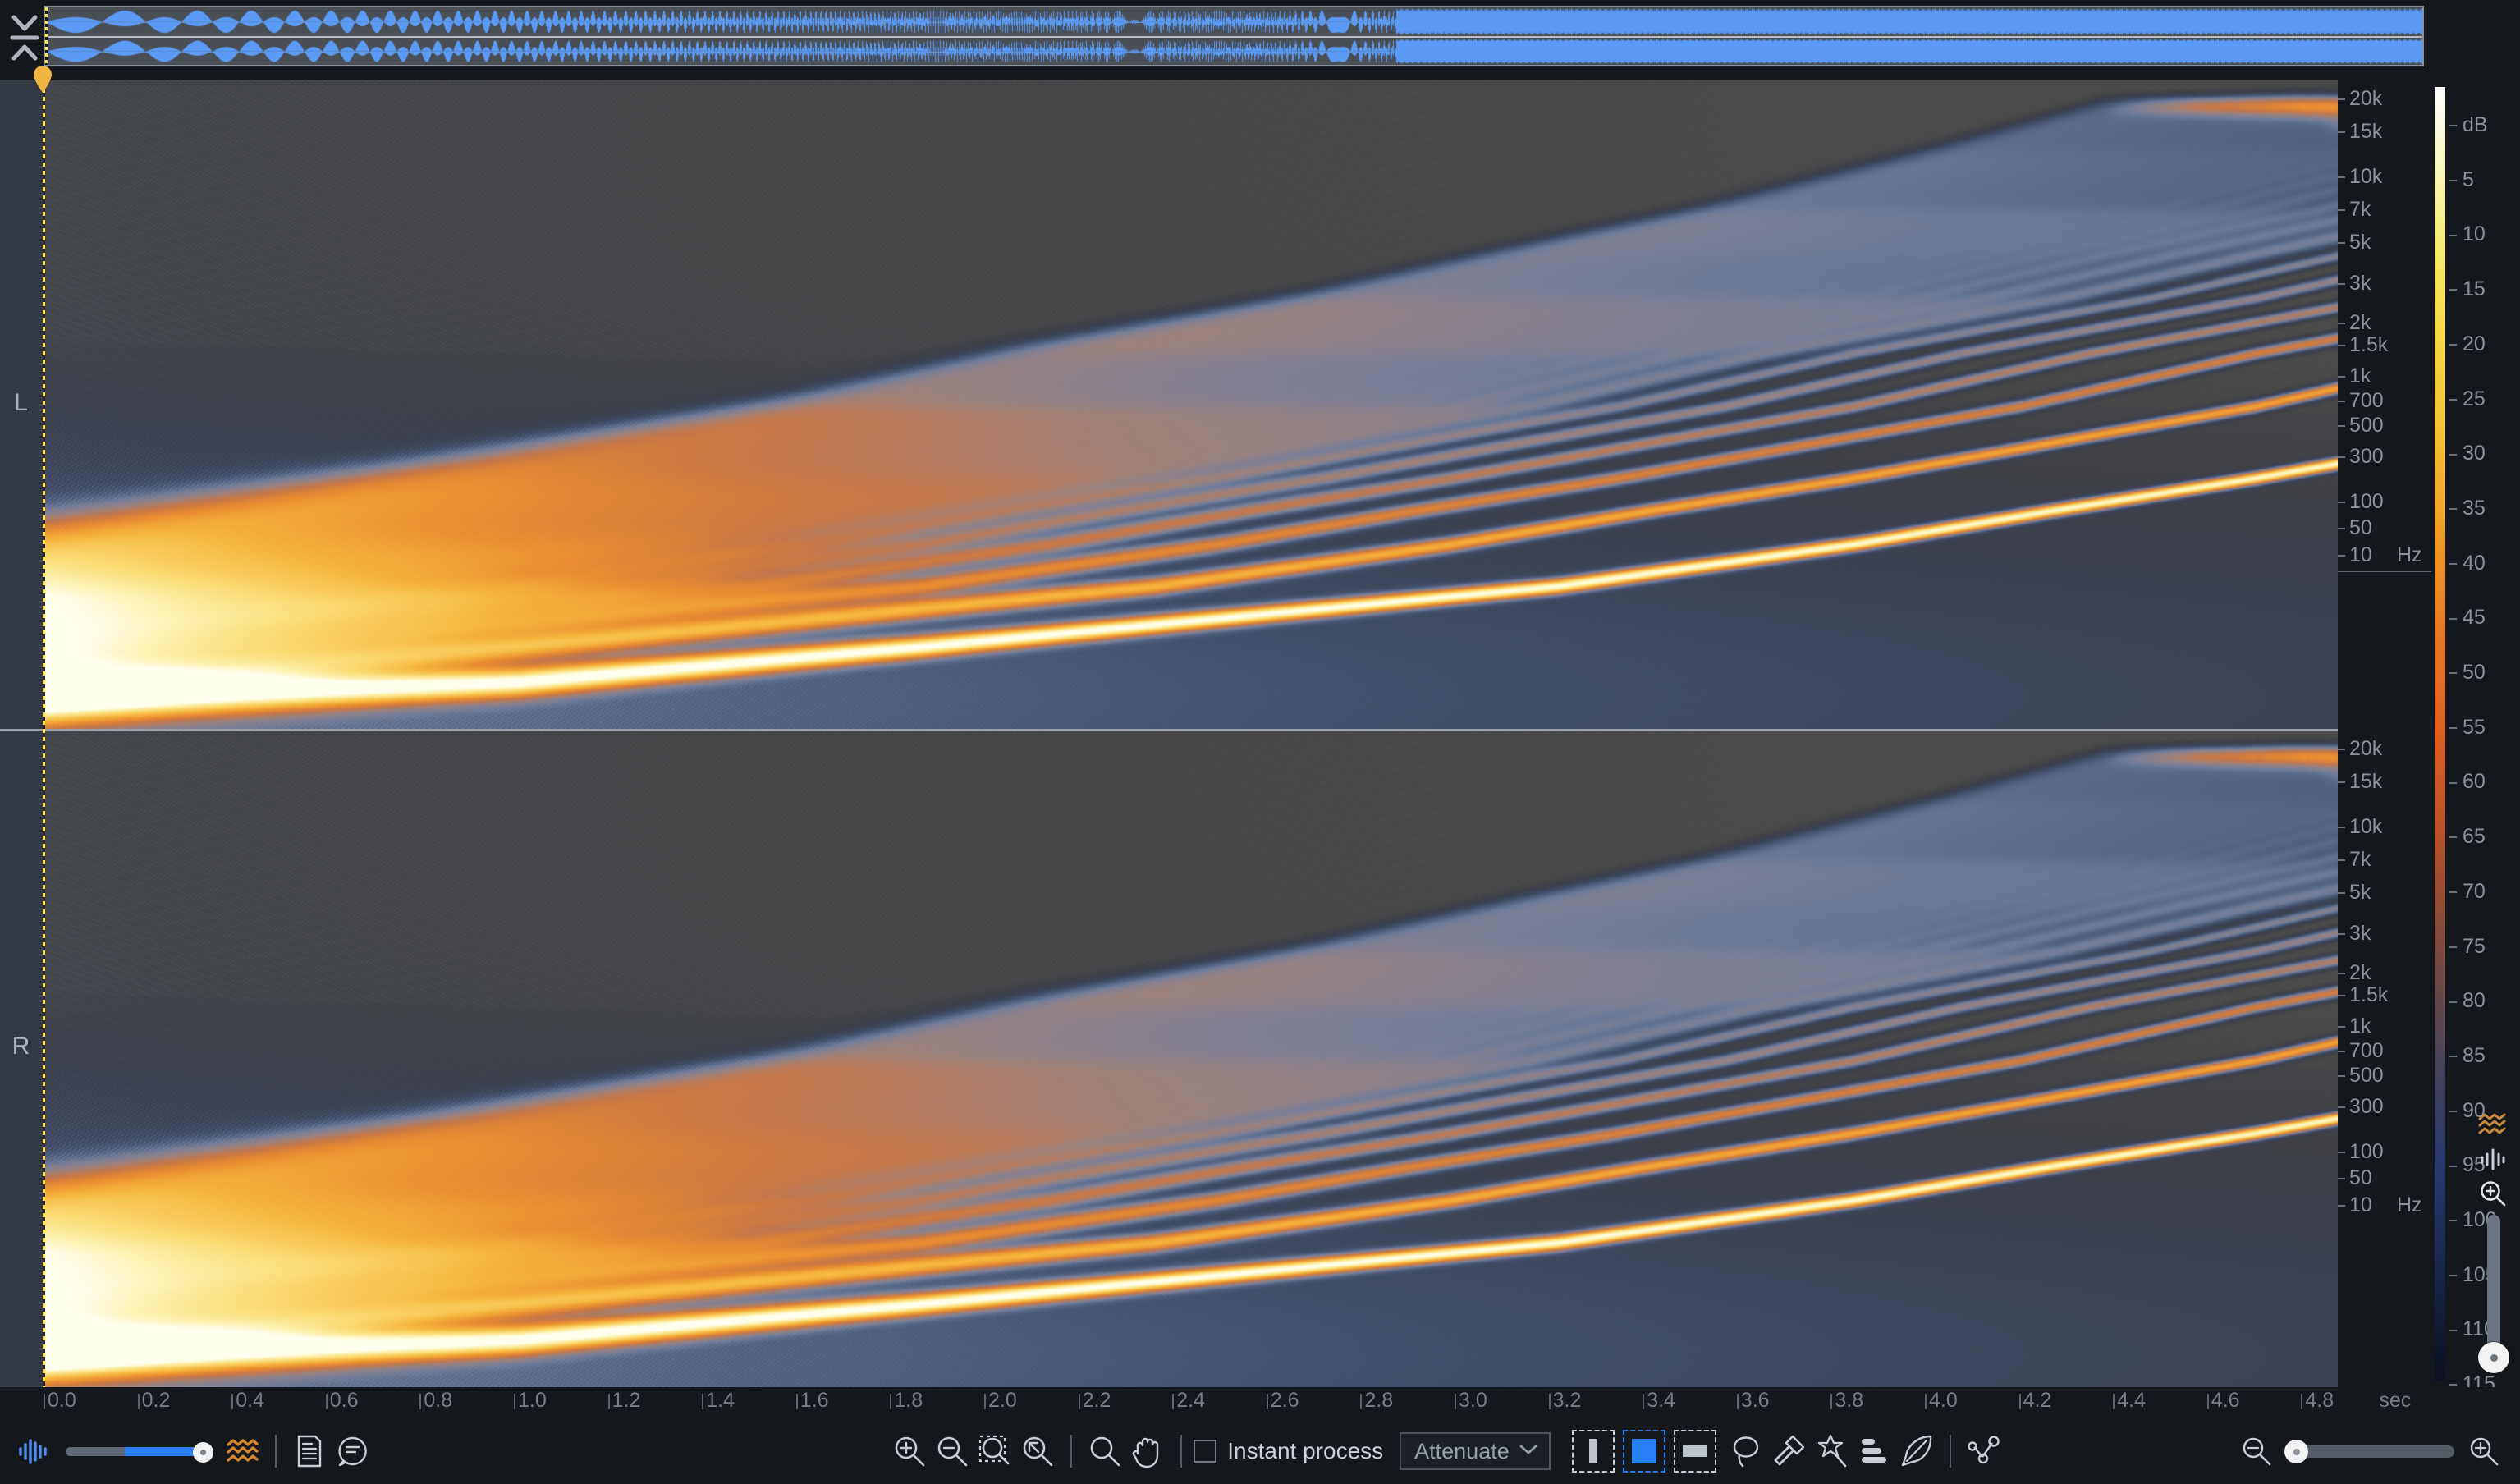 The width and height of the screenshot is (2520, 1484). I want to click on frequency-tick: 2k, so click(2386, 322).